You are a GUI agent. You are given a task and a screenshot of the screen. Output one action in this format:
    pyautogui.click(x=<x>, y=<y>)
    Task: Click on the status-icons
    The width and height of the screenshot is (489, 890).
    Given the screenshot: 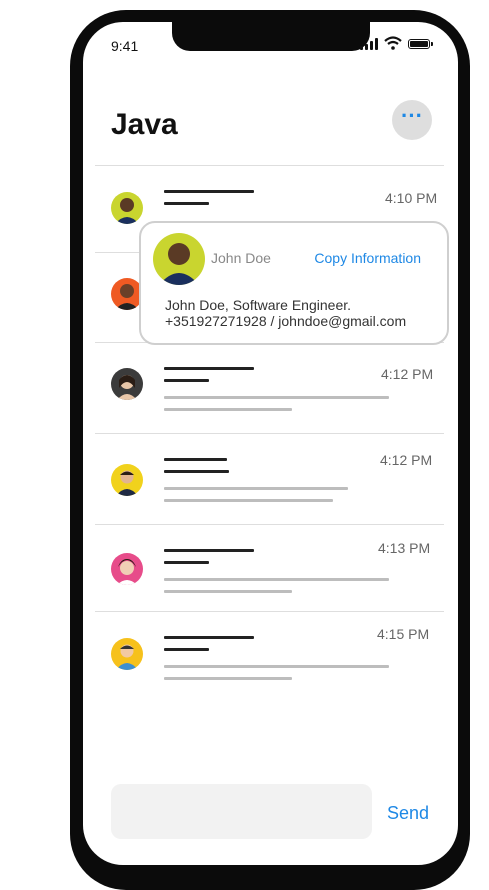 What is the action you would take?
    pyautogui.click(x=400, y=44)
    